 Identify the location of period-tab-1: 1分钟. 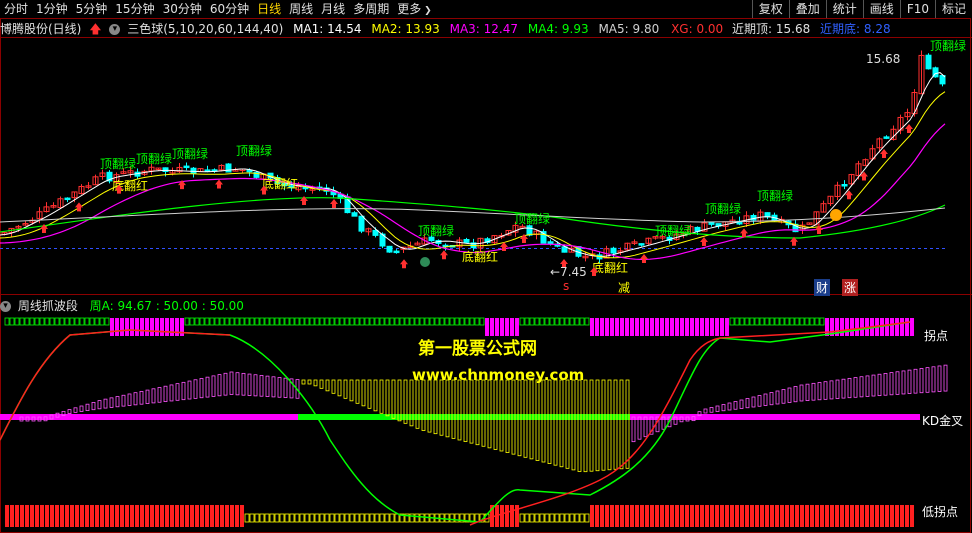
(52, 9).